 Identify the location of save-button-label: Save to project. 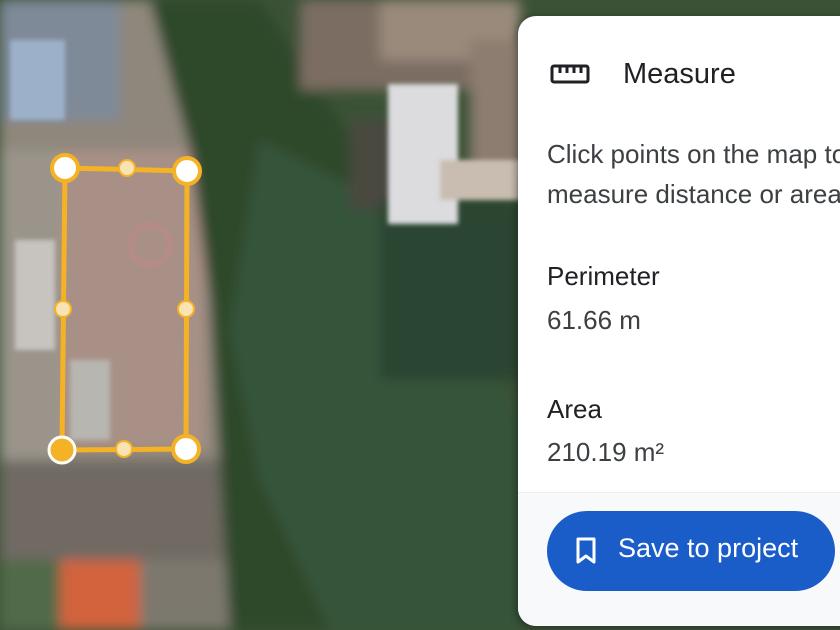
(708, 548).